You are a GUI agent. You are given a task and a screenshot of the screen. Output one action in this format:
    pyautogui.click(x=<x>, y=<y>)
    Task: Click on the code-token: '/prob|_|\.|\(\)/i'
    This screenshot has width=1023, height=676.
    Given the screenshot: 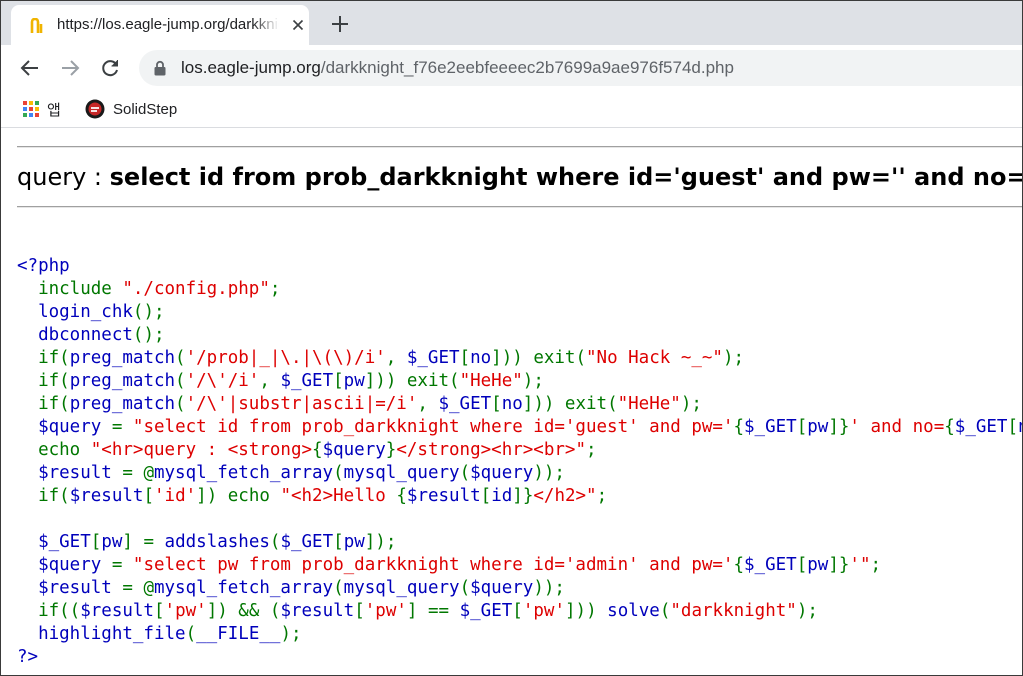 What is the action you would take?
    pyautogui.click(x=285, y=358)
    